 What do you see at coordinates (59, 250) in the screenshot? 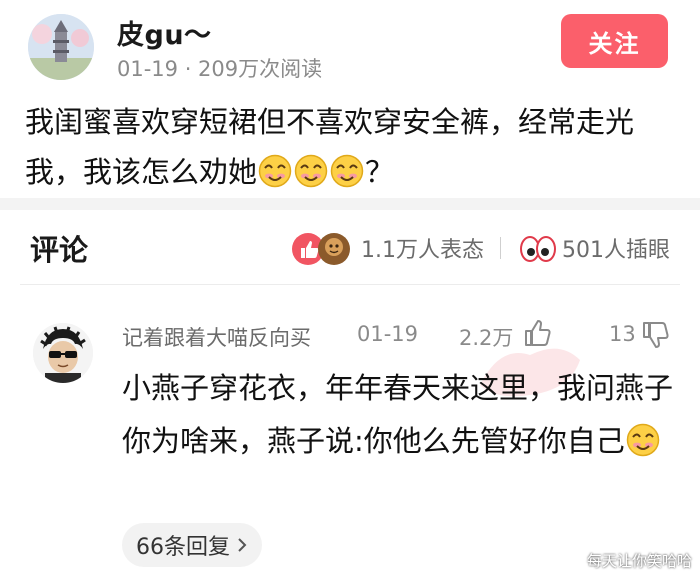
I see `comments-title: 评论` at bounding box center [59, 250].